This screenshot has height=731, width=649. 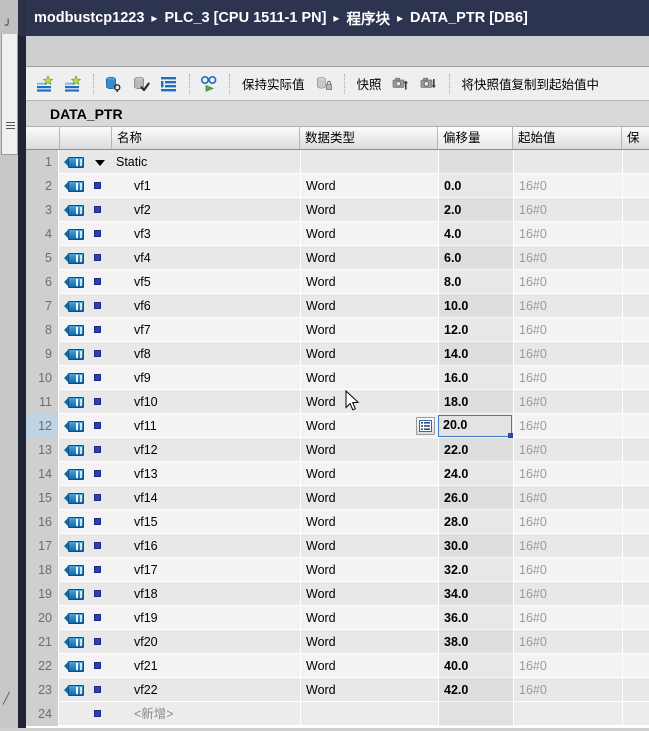 I want to click on column-header-datatype: 数据类型, so click(x=369, y=138).